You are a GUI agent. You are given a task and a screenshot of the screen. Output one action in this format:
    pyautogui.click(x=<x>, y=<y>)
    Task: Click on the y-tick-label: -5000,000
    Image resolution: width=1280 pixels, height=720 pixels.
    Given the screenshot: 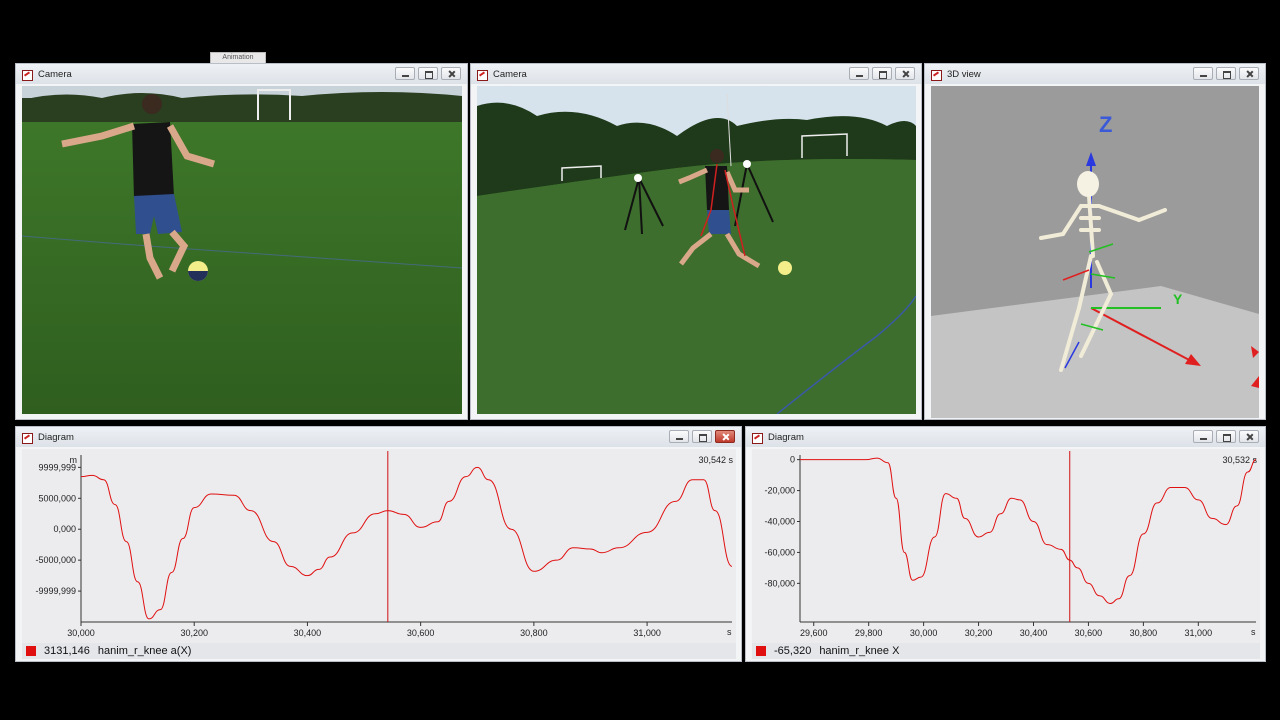 What is the action you would take?
    pyautogui.click(x=55, y=560)
    